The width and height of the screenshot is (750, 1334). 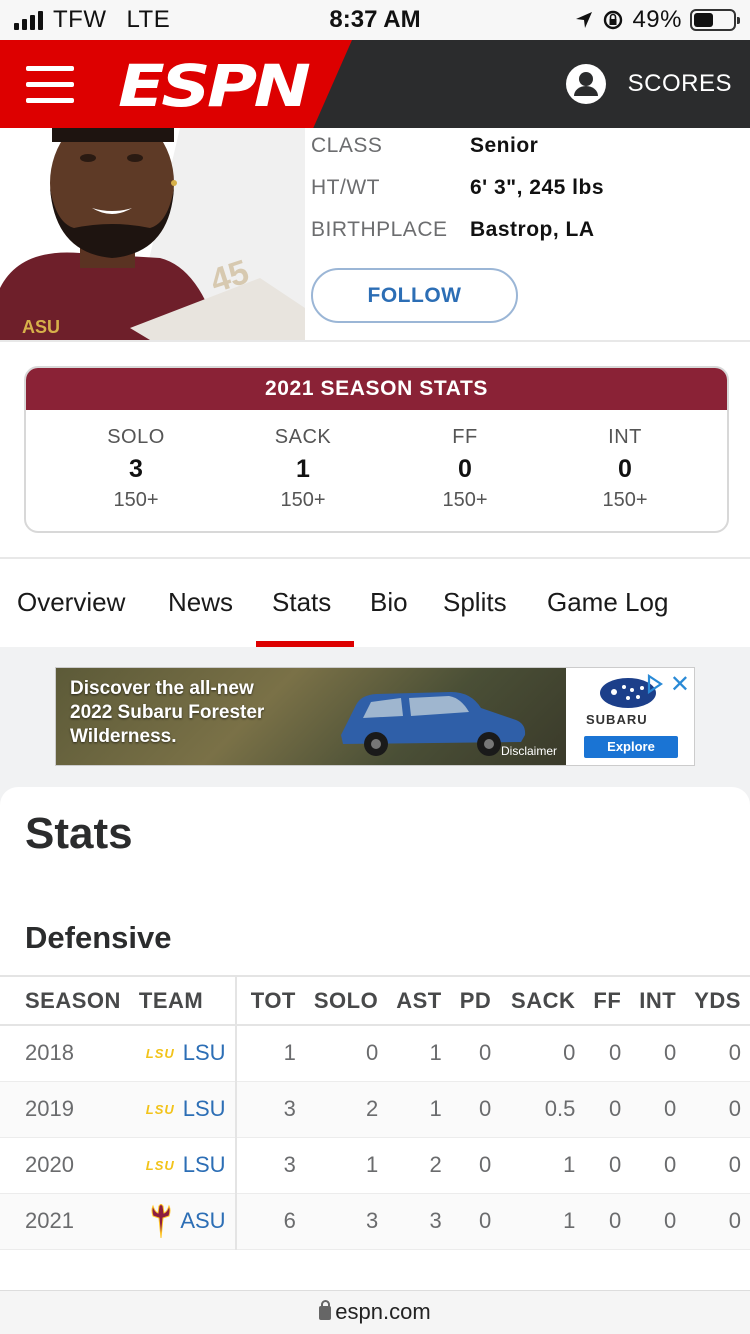 What do you see at coordinates (71, 602) in the screenshot?
I see `tab-overview: Overview` at bounding box center [71, 602].